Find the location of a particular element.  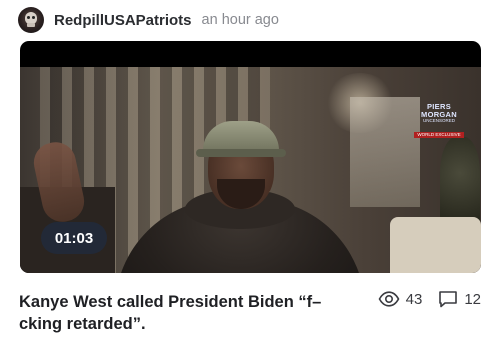

thumbnail-sofa is located at coordinates (435, 245).